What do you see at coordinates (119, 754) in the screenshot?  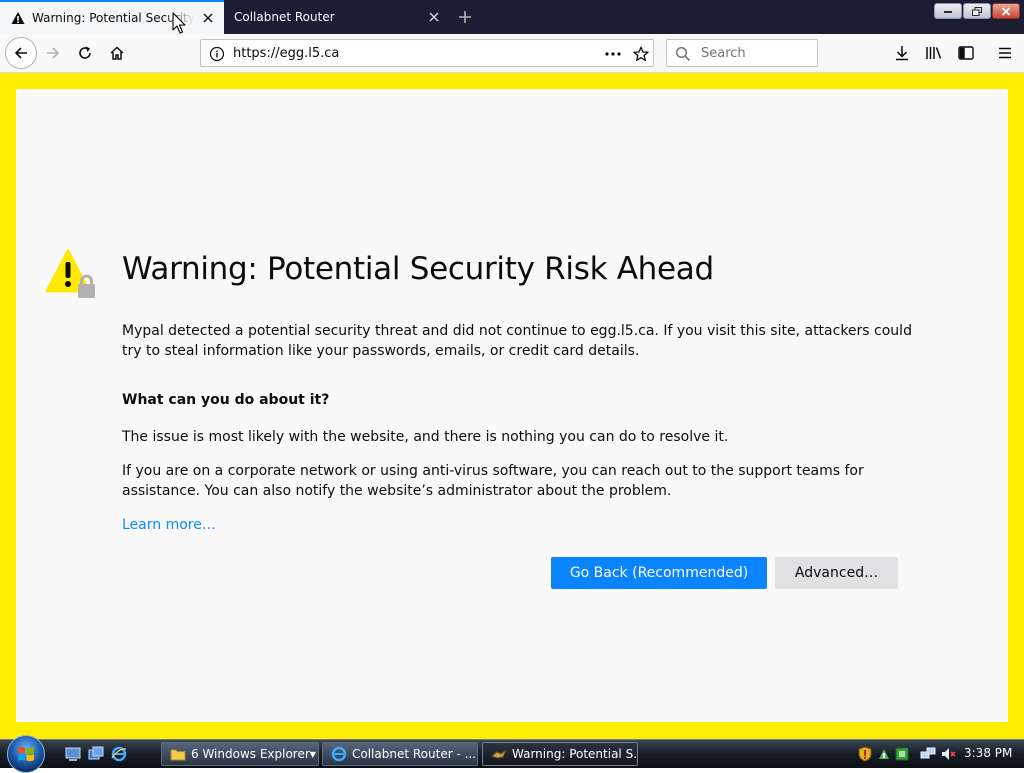 I see `internet-explorer-icon` at bounding box center [119, 754].